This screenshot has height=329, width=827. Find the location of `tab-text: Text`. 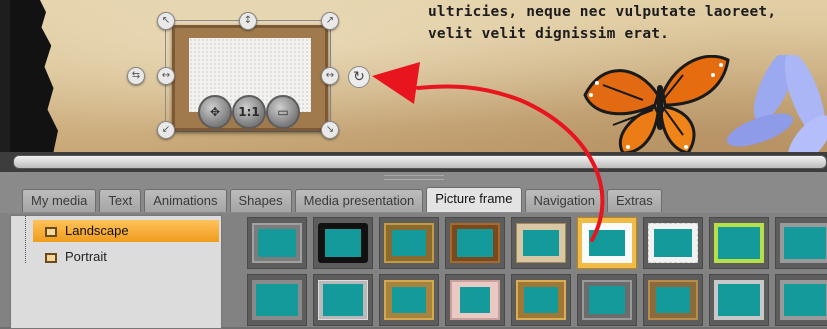

tab-text: Text is located at coordinates (120, 200).